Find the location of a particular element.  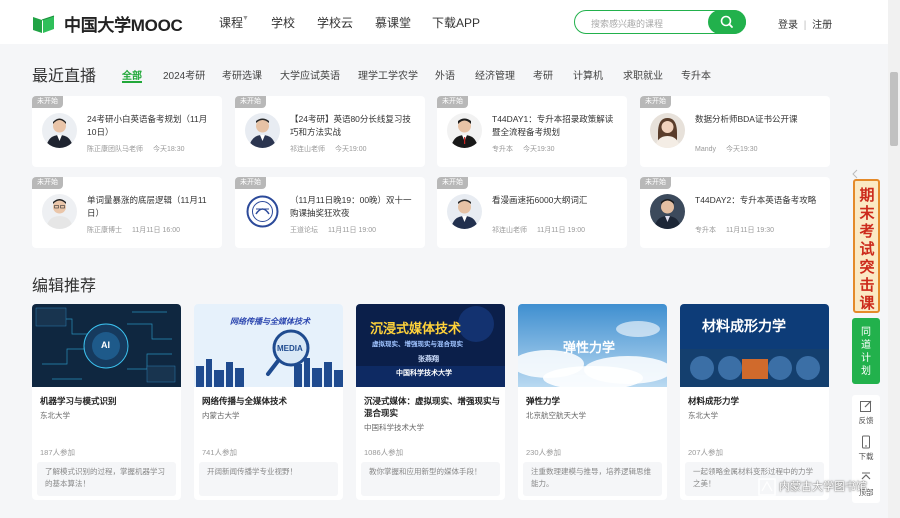

plan-text: 同道计划 is located at coordinates (866, 352).